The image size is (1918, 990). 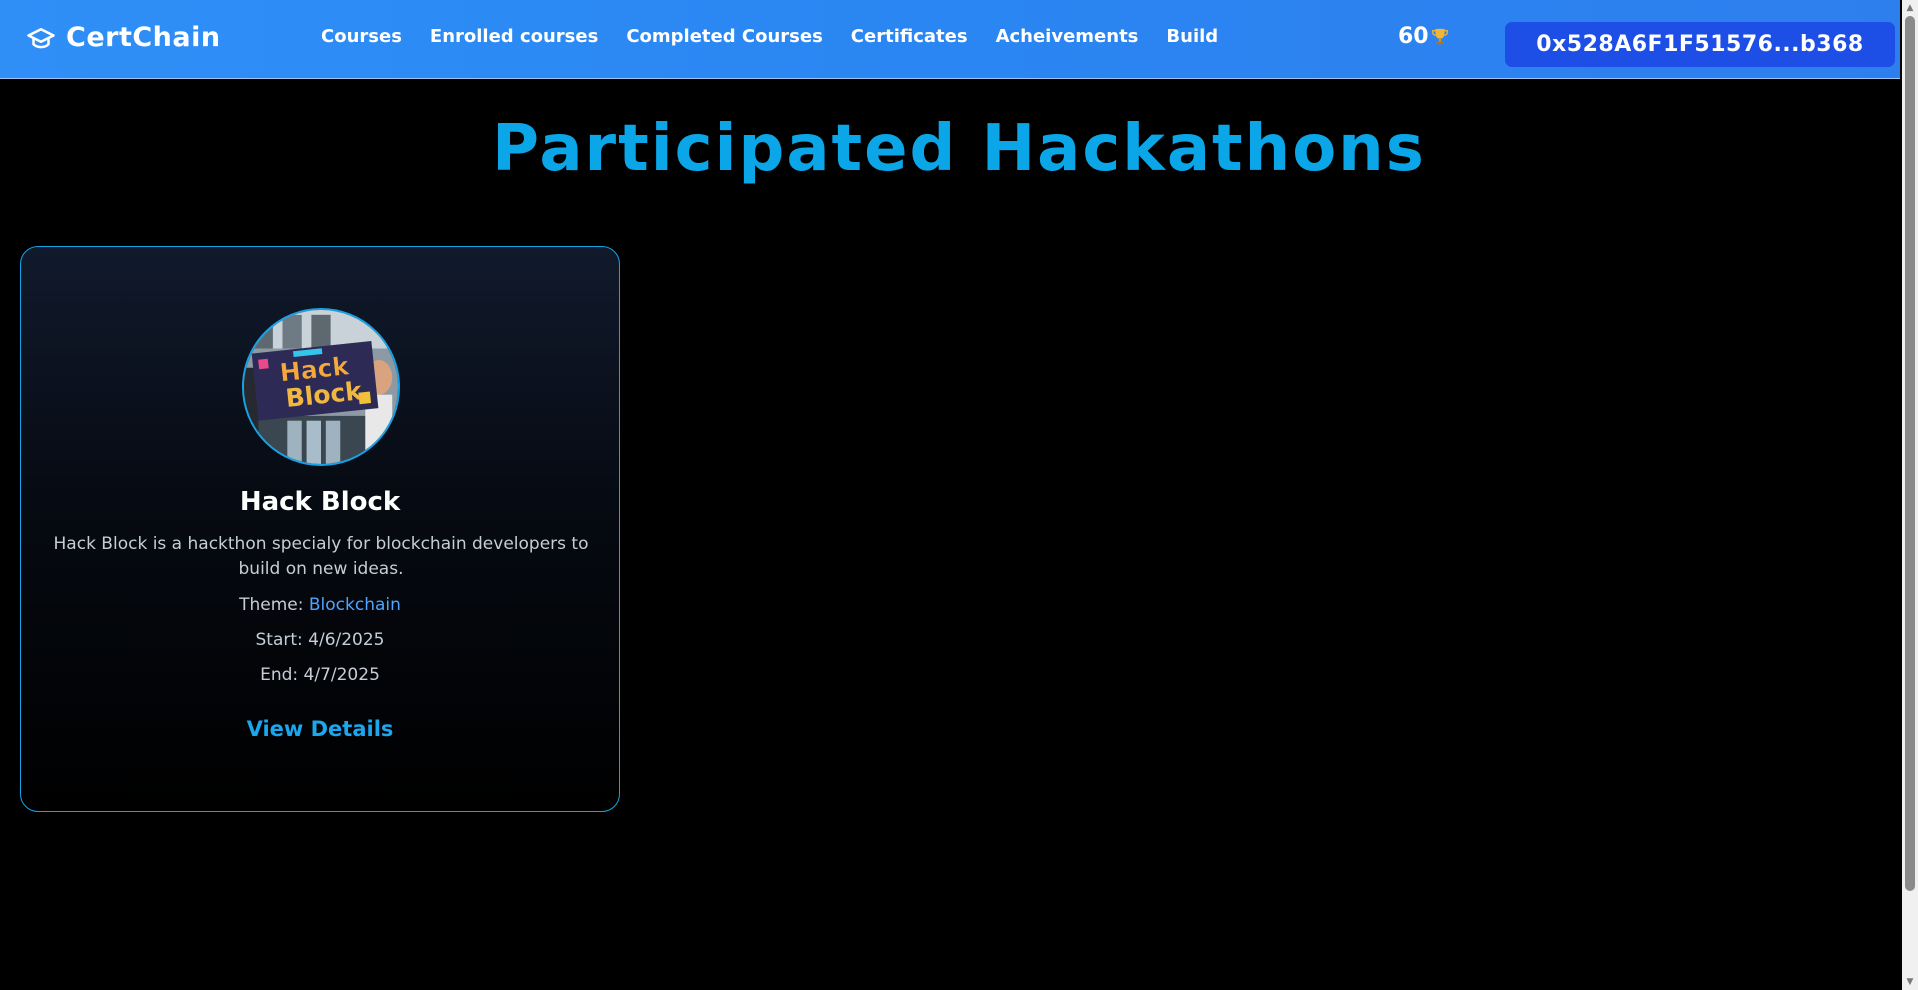 What do you see at coordinates (41, 37) in the screenshot?
I see `graduation-cap-icon` at bounding box center [41, 37].